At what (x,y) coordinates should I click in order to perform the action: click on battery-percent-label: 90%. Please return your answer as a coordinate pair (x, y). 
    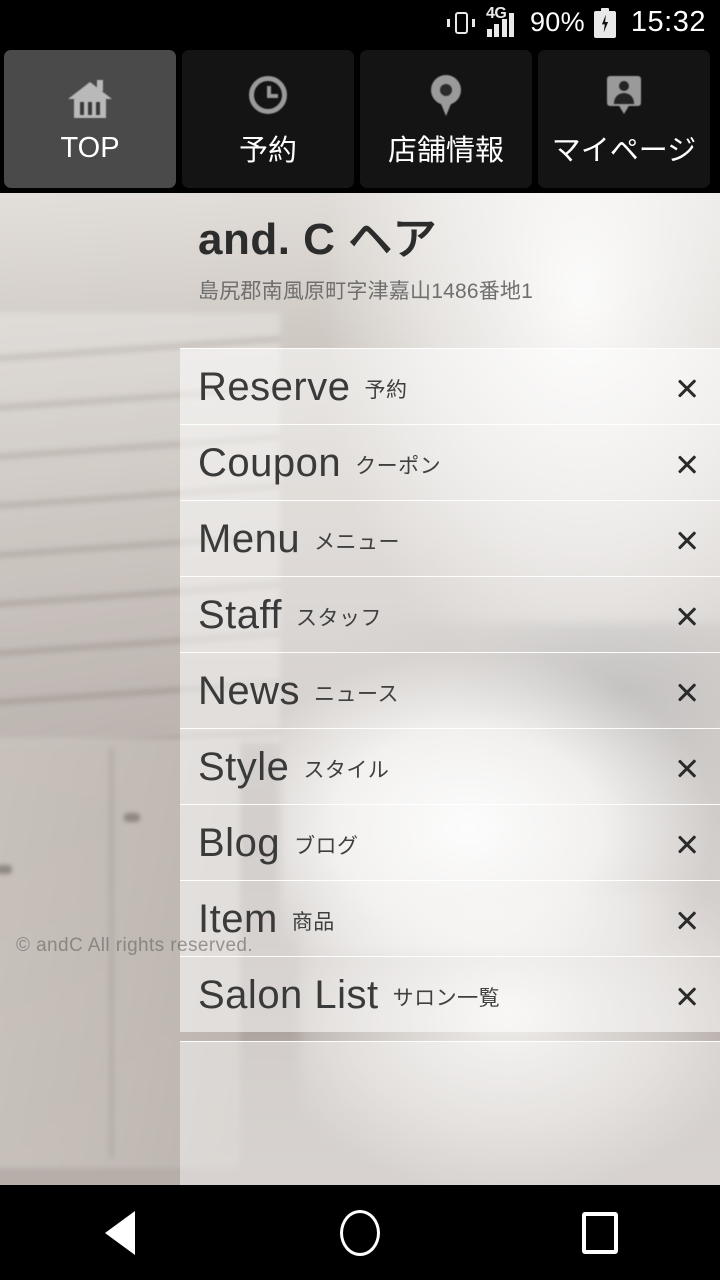
    Looking at the image, I should click on (557, 22).